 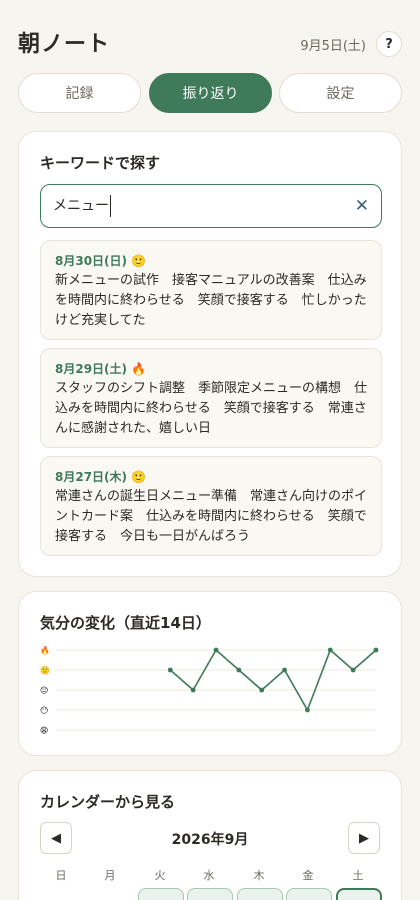 What do you see at coordinates (125, 623) in the screenshot?
I see `mood-chart-title: 気分の変化（直近14日）` at bounding box center [125, 623].